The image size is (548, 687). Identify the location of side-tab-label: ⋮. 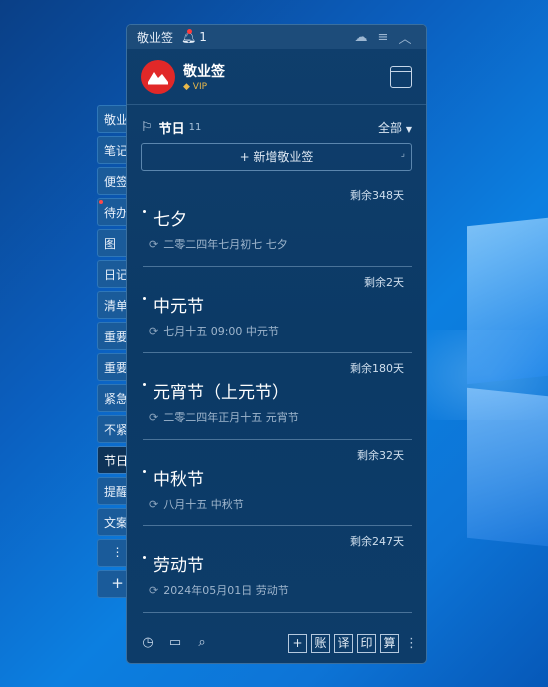
(117, 552).